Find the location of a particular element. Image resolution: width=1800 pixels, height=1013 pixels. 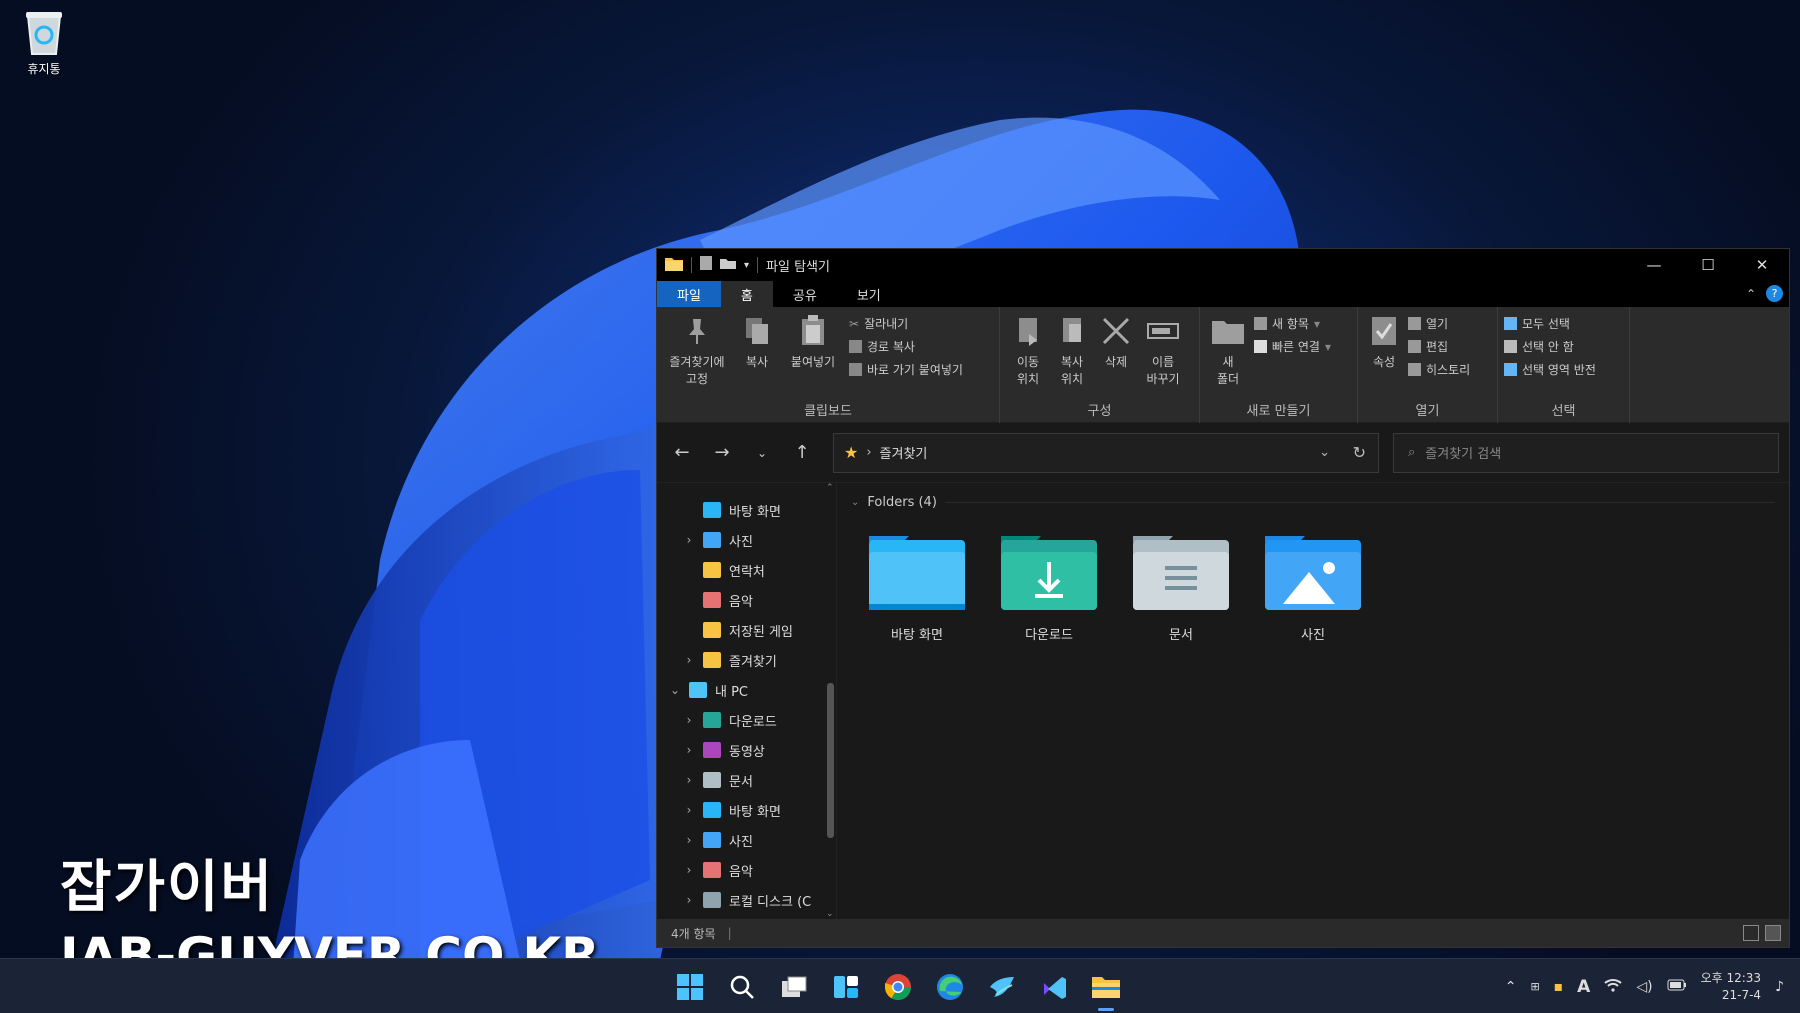

nav-item: 음악 is located at coordinates (746, 600).